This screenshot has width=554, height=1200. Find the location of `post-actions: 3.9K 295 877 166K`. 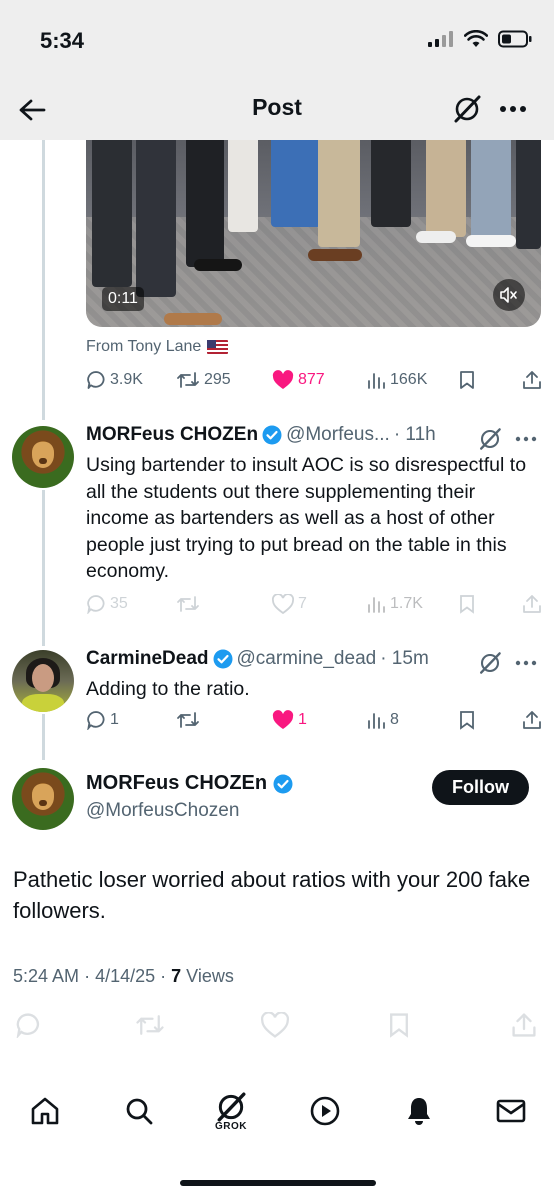

post-actions: 3.9K 295 877 166K is located at coordinates (314, 385).